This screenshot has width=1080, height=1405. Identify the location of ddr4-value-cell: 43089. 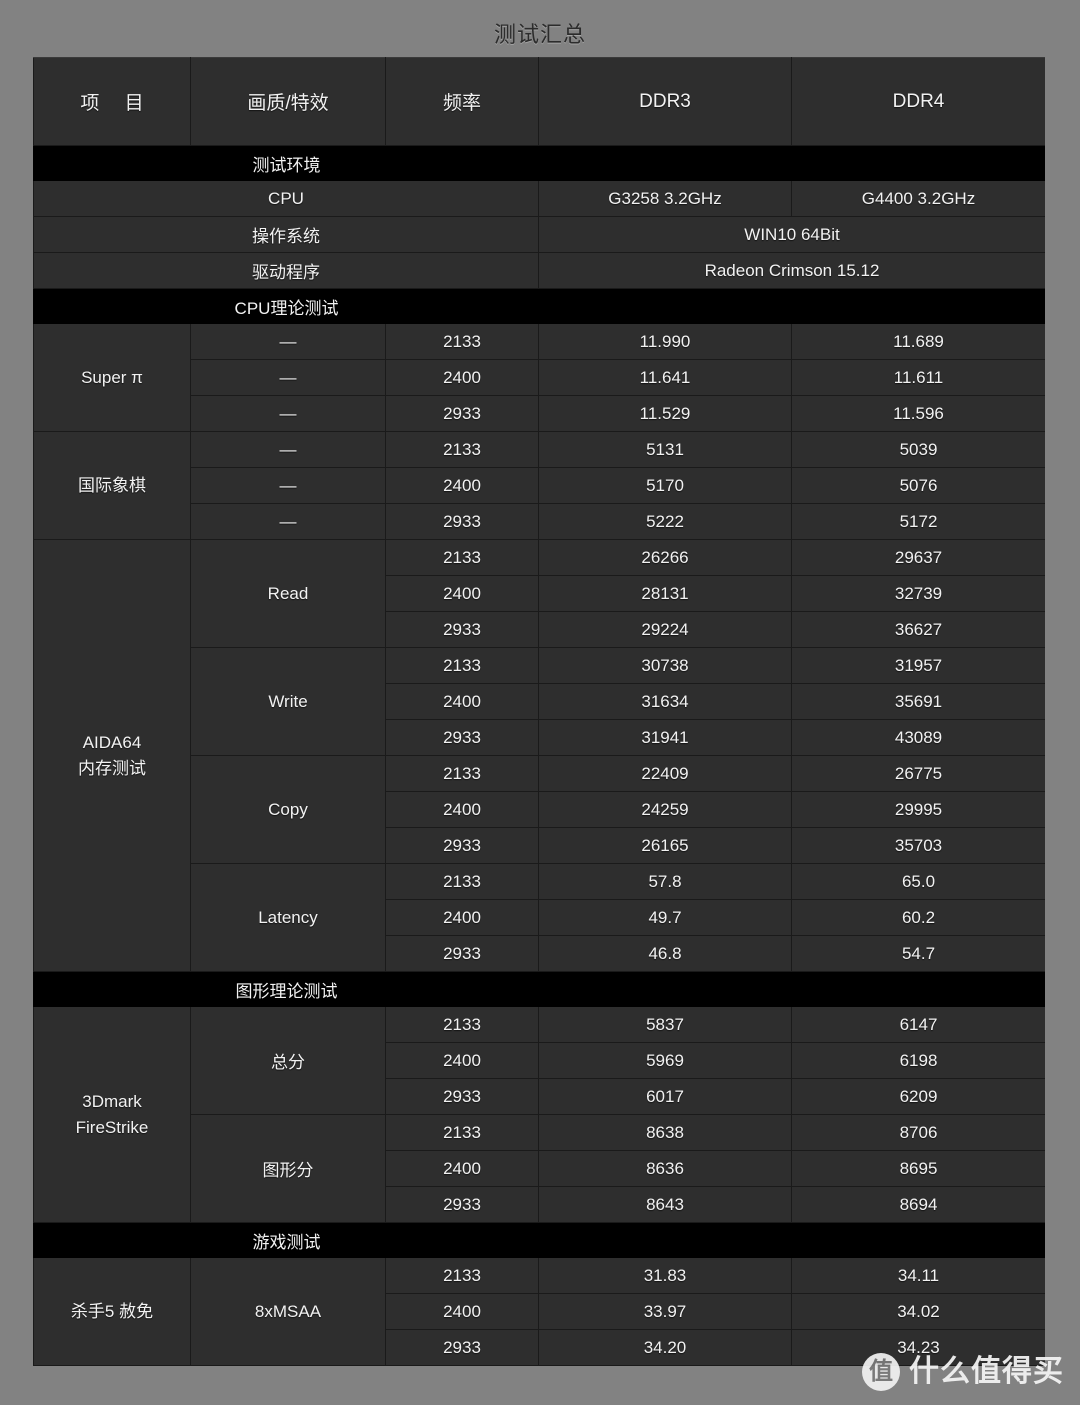
(918, 737).